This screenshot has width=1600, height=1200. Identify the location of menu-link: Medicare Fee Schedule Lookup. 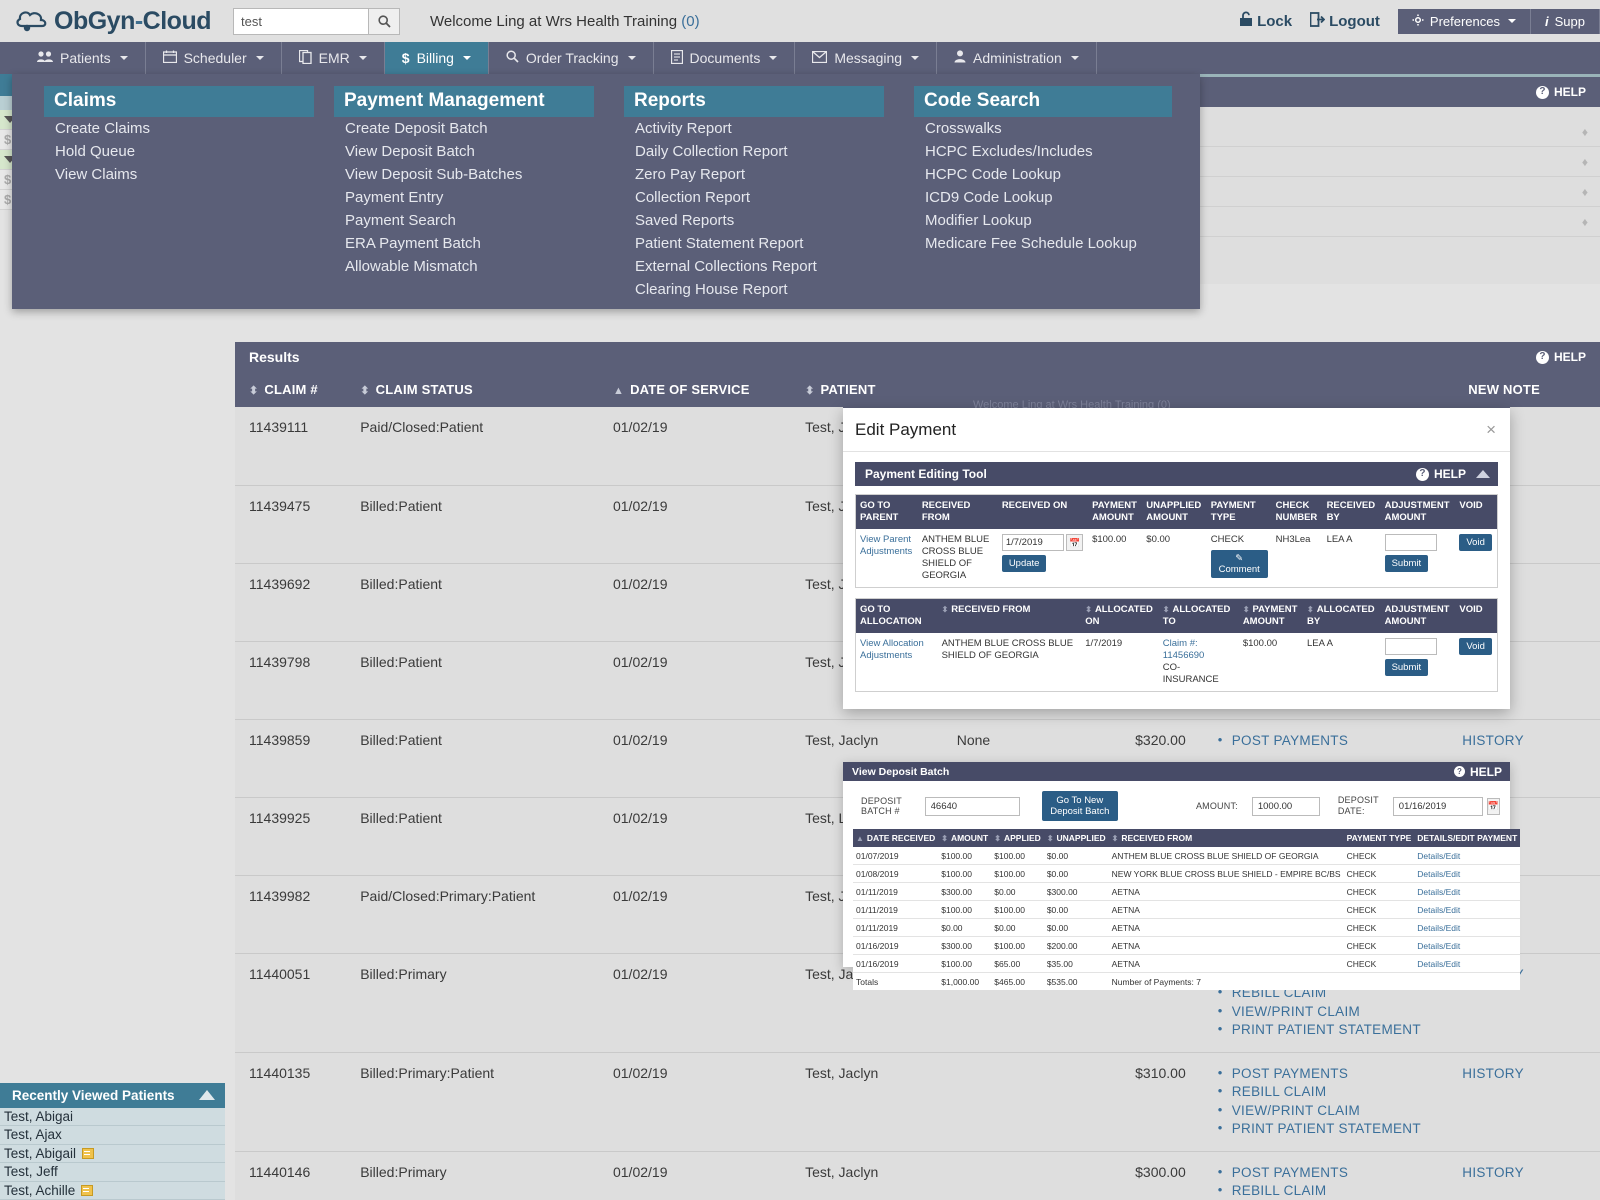
(1043, 243).